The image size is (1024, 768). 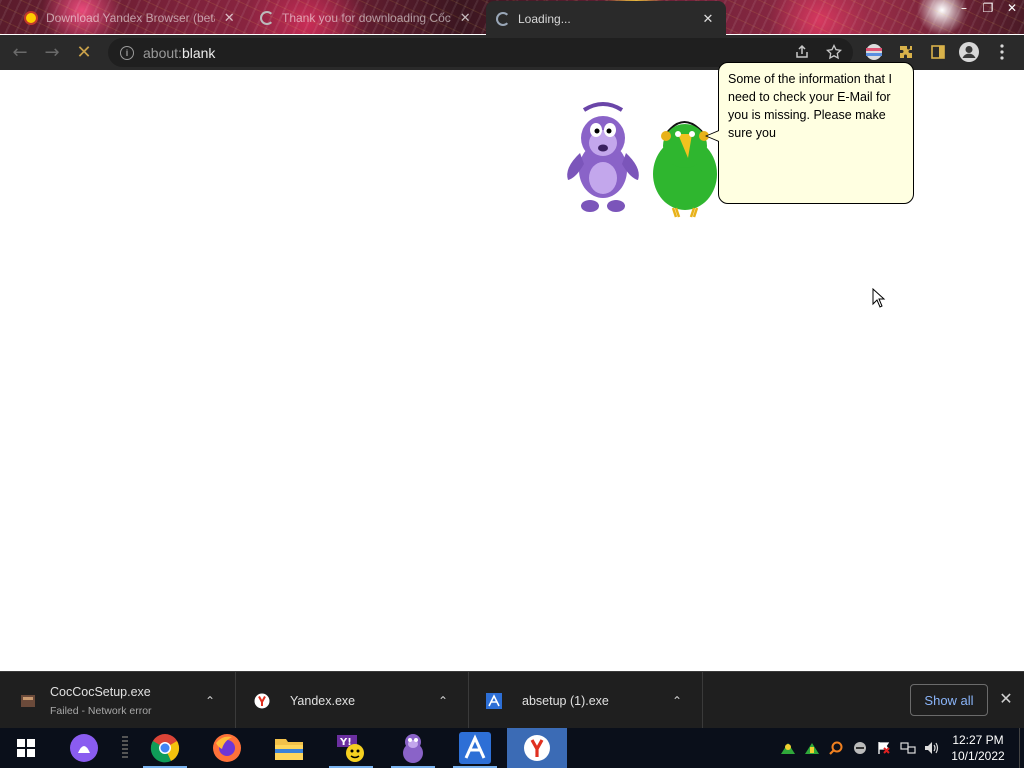 What do you see at coordinates (84, 748) in the screenshot?
I see `alice-icon` at bounding box center [84, 748].